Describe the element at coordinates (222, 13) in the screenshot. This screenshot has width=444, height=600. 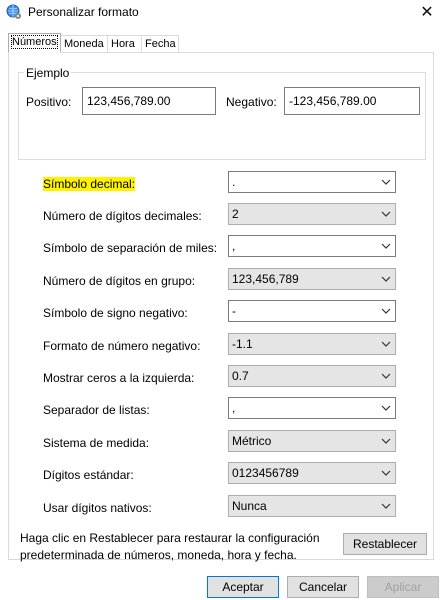
I see `title-bar: Personalizar formato ✕` at that location.